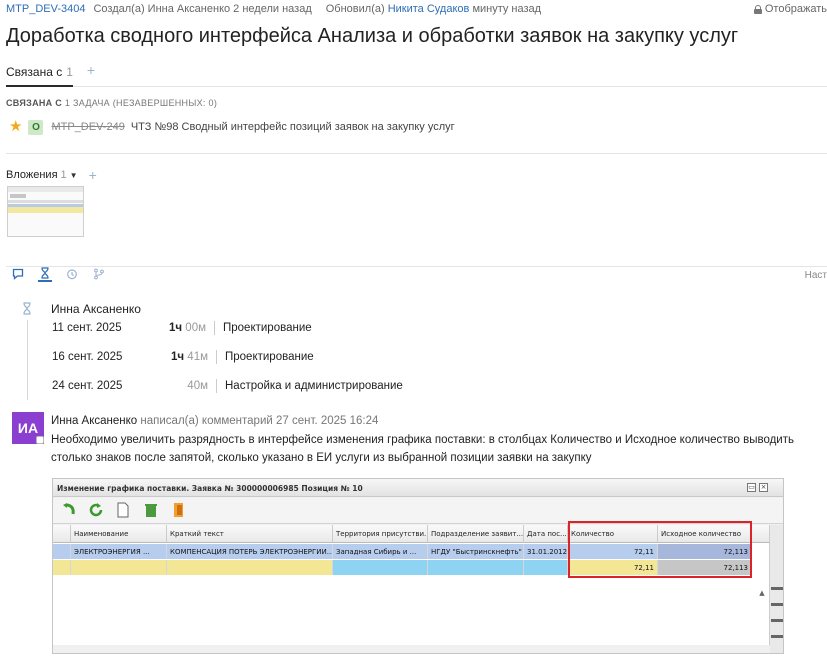 This screenshot has width=827, height=664. Describe the element at coordinates (197, 386) in the screenshot. I see `worklog-duration: 40м` at that location.